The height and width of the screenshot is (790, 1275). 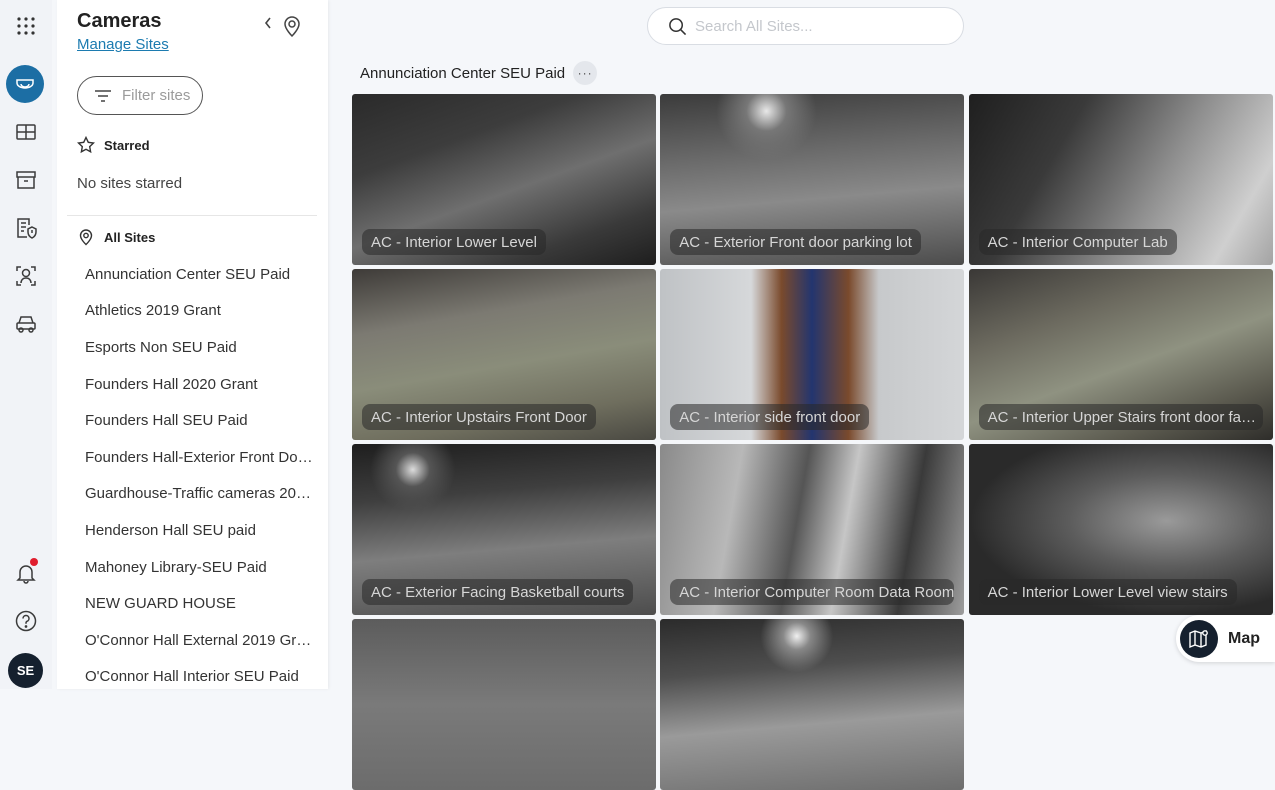 I want to click on site-list-item: Athletics 2019 Grant, so click(x=200, y=311).